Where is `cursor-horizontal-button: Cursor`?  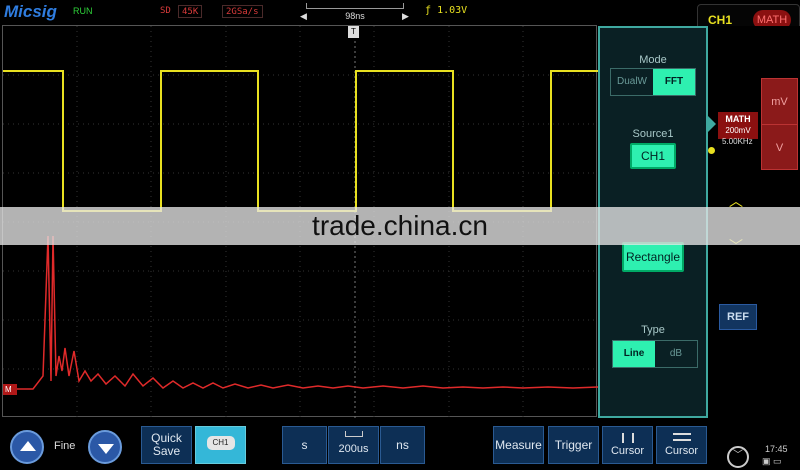 cursor-horizontal-button: Cursor is located at coordinates (681, 445).